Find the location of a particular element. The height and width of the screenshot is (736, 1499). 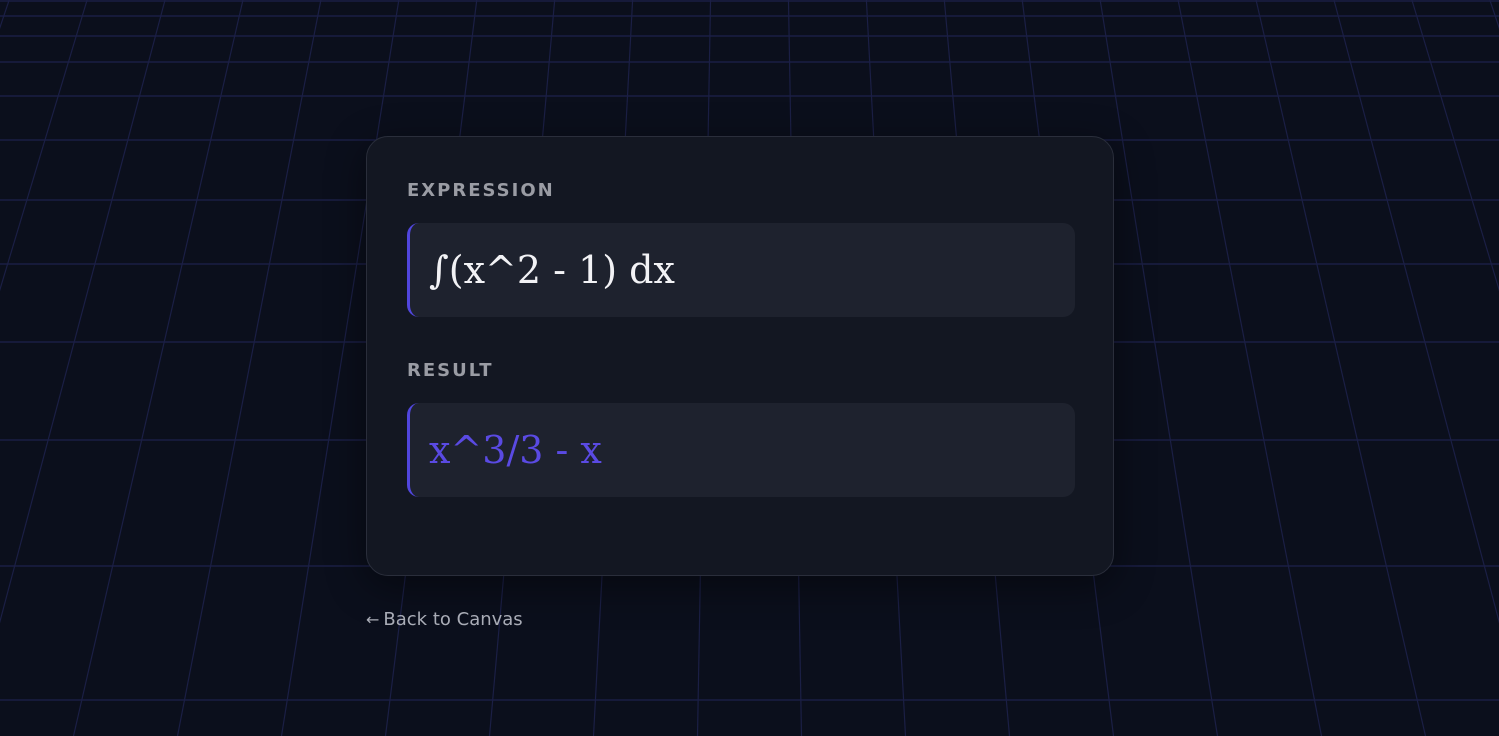

expression-field: ∫(x^2 - 1) dx is located at coordinates (741, 270).